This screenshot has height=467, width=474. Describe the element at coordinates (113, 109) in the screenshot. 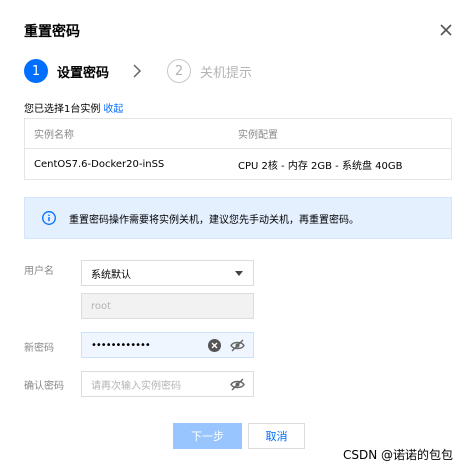

I see `collapse-link: 收起` at that location.